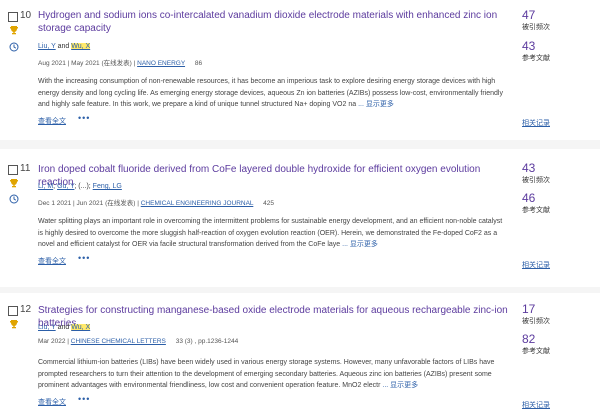 This screenshot has width=600, height=417. Describe the element at coordinates (118, 341) in the screenshot. I see `journal-link: CHINESE CHEMICAL LETTERS` at that location.